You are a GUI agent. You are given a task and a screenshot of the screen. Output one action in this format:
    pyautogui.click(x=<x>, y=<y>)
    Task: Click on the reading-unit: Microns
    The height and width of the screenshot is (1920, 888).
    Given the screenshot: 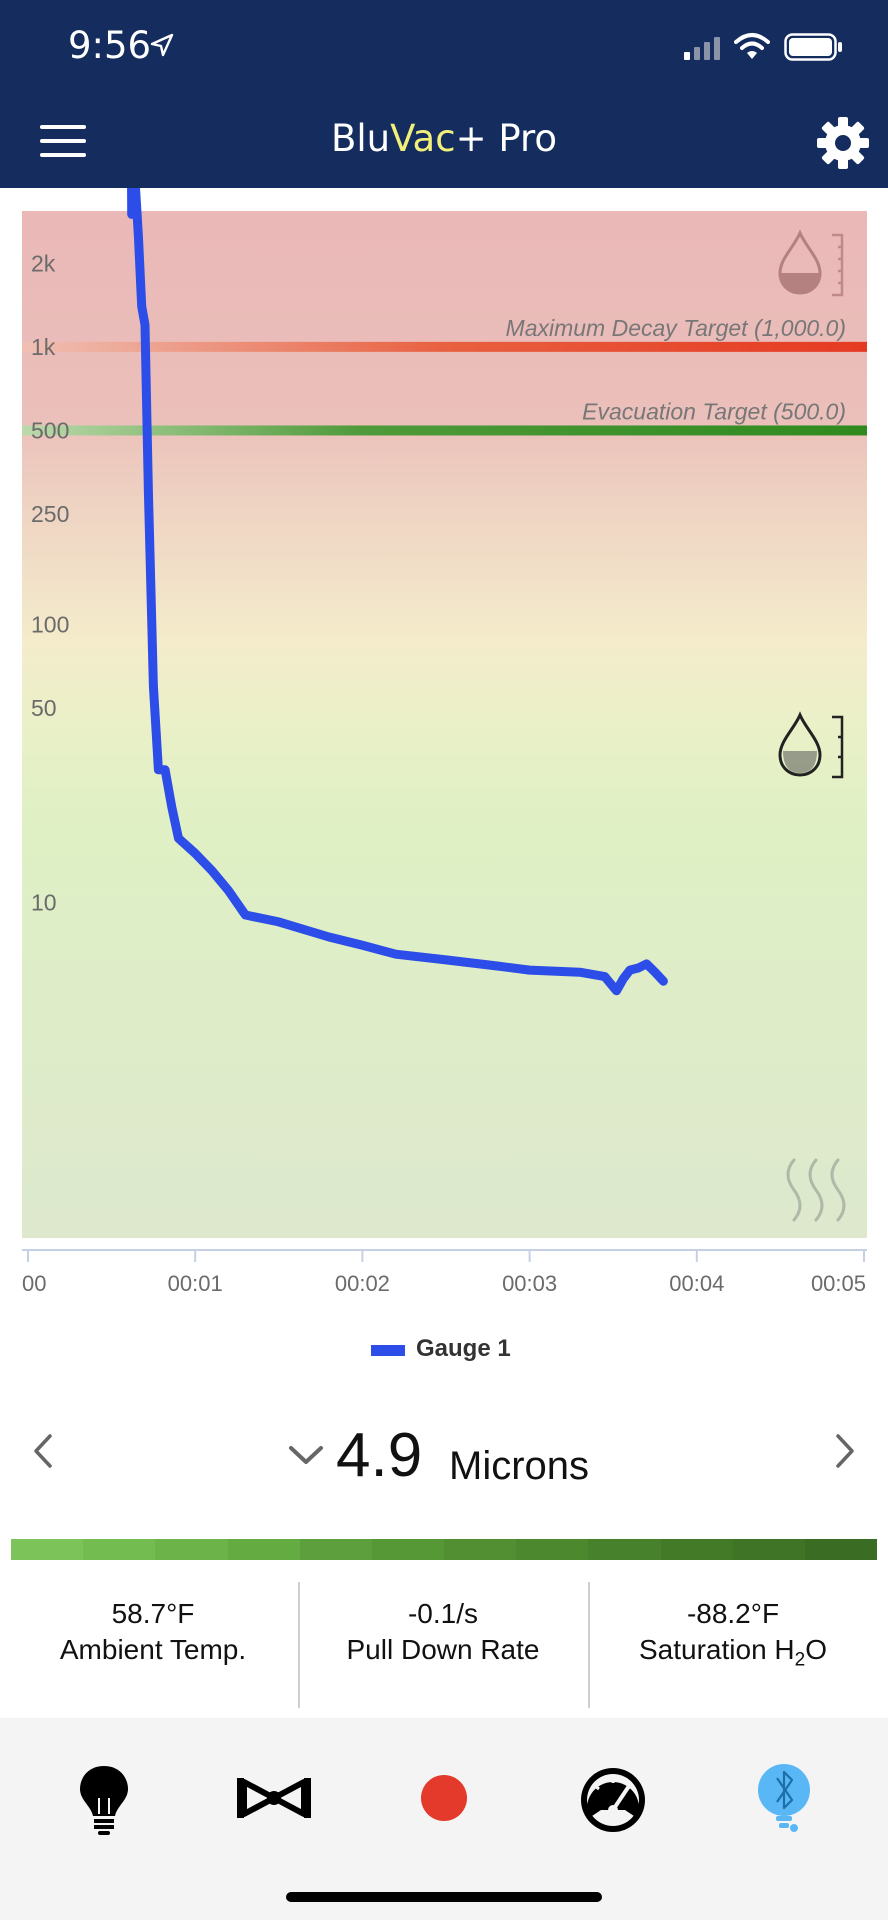 What is the action you would take?
    pyautogui.click(x=519, y=1466)
    